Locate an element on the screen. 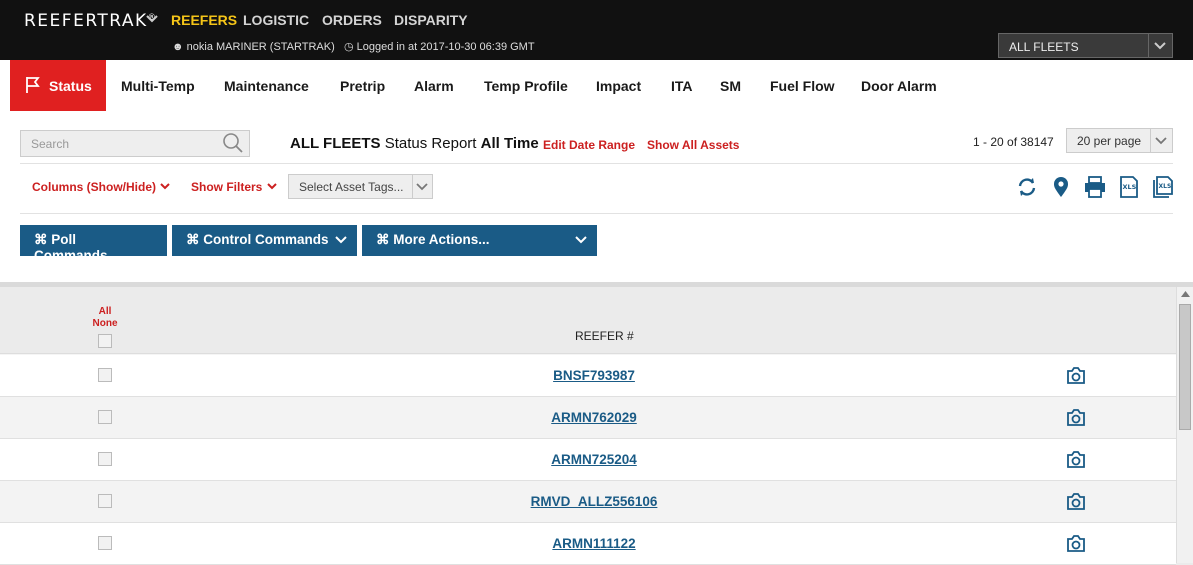 The image size is (1193, 565). scroll-up-icon is located at coordinates (1185, 294).